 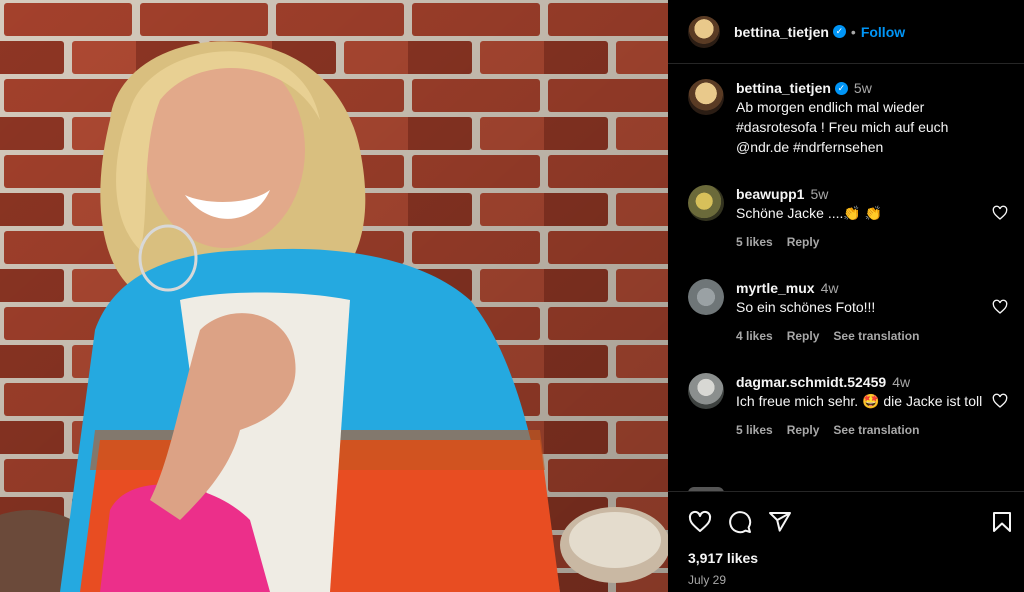 What do you see at coordinates (883, 32) in the screenshot?
I see `follow-button: Follow` at bounding box center [883, 32].